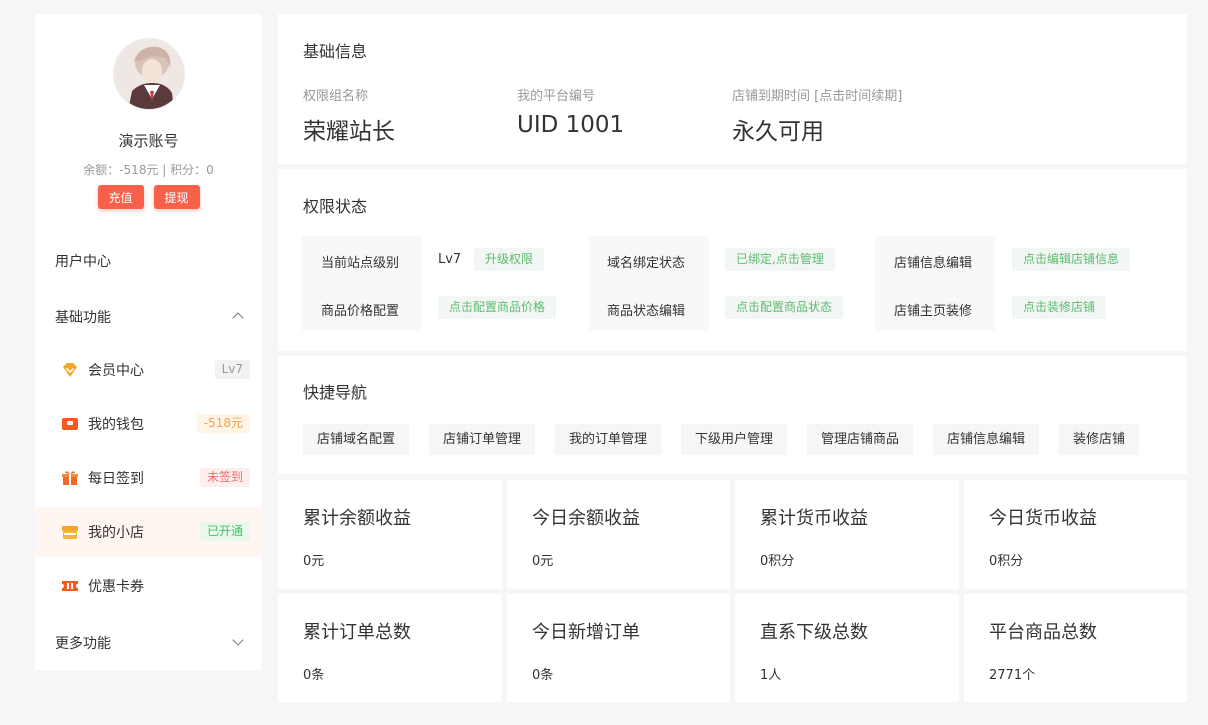  I want to click on quick-nav-products: 管理店铺商品, so click(860, 439).